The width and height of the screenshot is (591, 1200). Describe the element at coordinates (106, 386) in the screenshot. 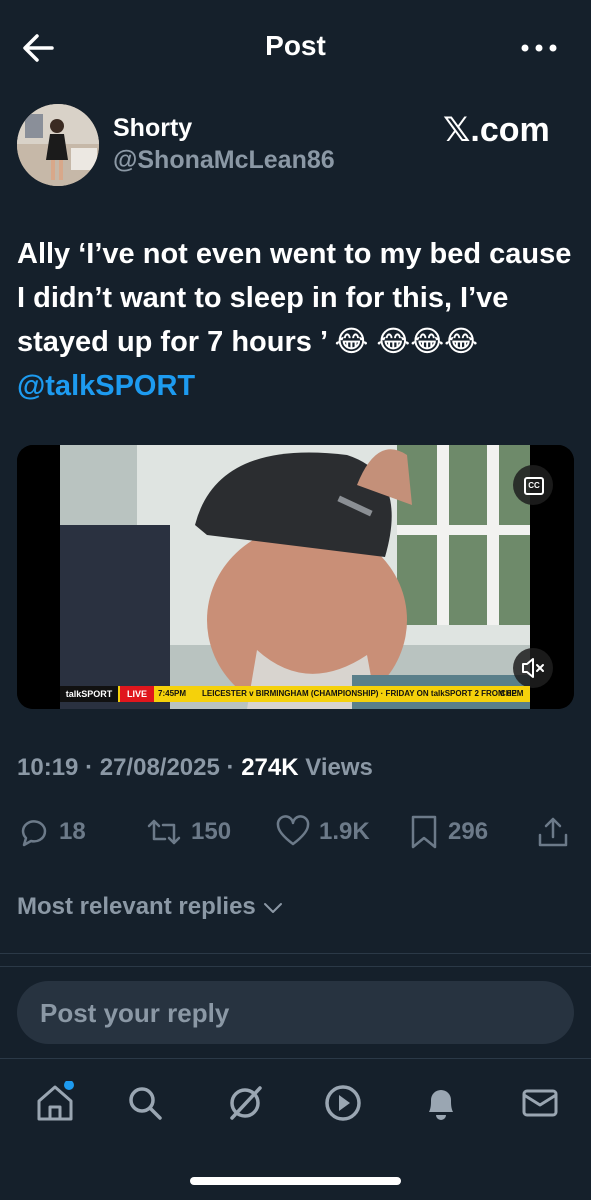

I see `mention-link: @talkSPORT` at that location.